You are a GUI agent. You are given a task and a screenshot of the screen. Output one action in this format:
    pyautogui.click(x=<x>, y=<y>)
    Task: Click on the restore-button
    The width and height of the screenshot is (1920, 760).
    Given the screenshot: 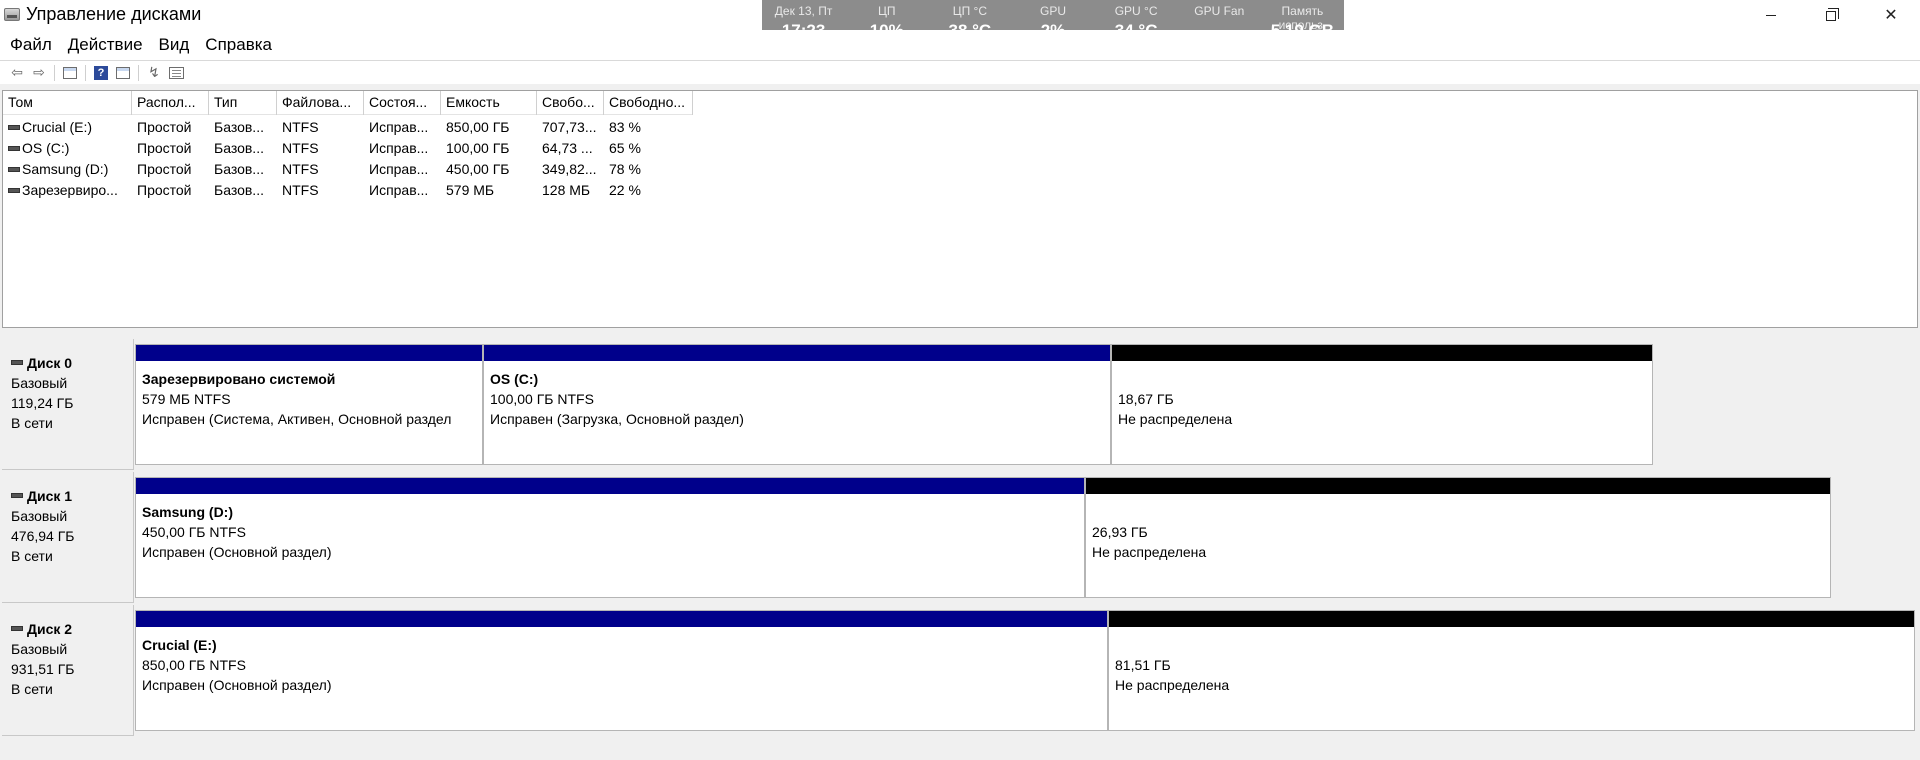 What is the action you would take?
    pyautogui.click(x=1831, y=15)
    